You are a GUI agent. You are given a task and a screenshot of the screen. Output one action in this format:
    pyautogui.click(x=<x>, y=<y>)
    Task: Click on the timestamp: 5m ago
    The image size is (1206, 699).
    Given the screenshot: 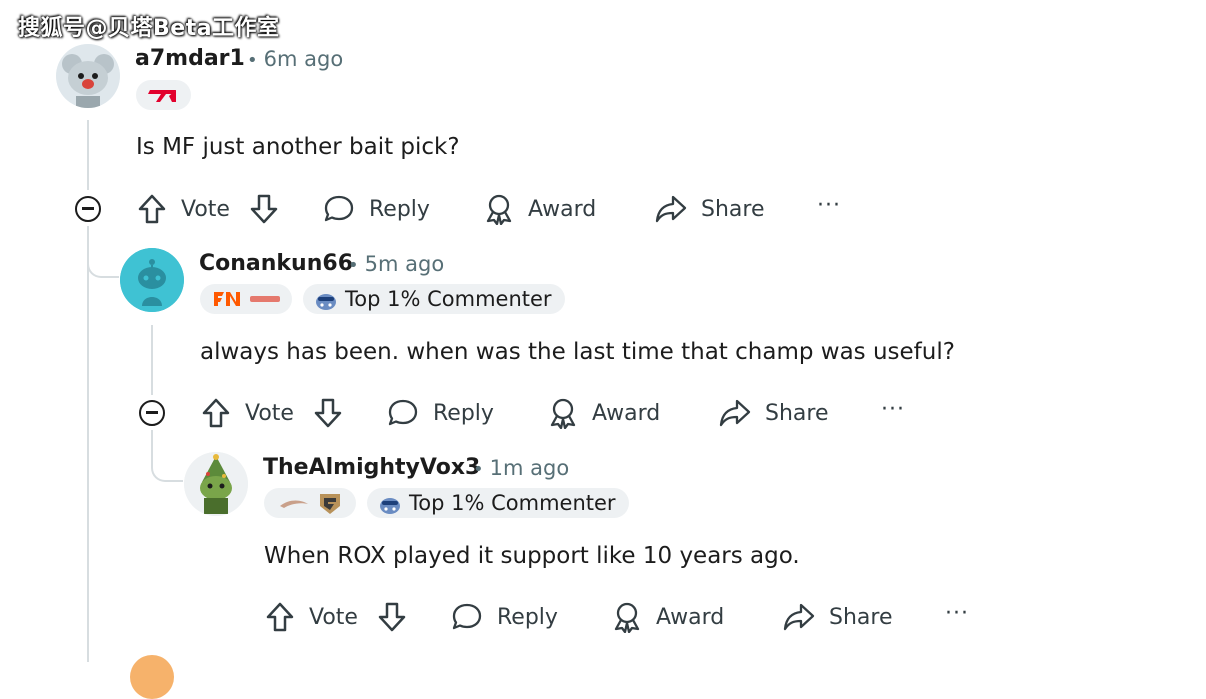 What is the action you would take?
    pyautogui.click(x=405, y=264)
    